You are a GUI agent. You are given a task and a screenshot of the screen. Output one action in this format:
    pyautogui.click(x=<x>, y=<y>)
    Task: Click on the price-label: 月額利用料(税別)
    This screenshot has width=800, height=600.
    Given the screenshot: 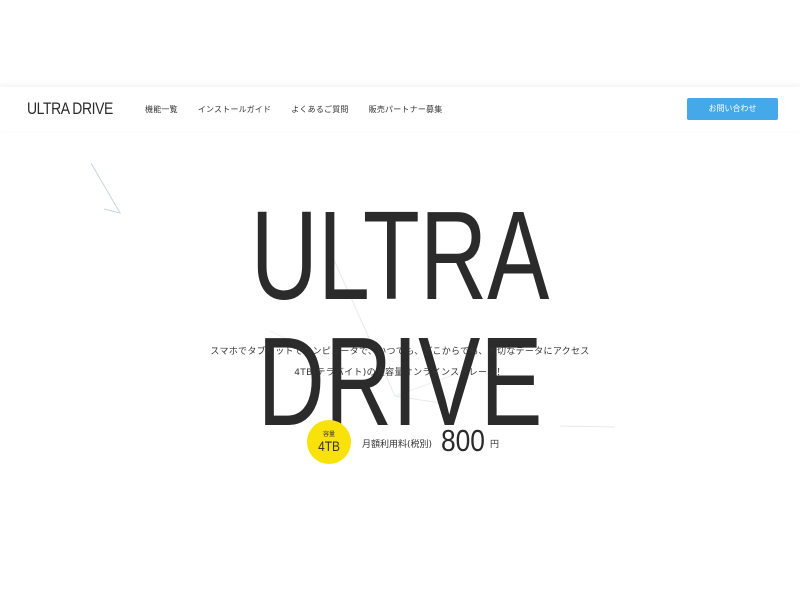 What is the action you would take?
    pyautogui.click(x=397, y=445)
    